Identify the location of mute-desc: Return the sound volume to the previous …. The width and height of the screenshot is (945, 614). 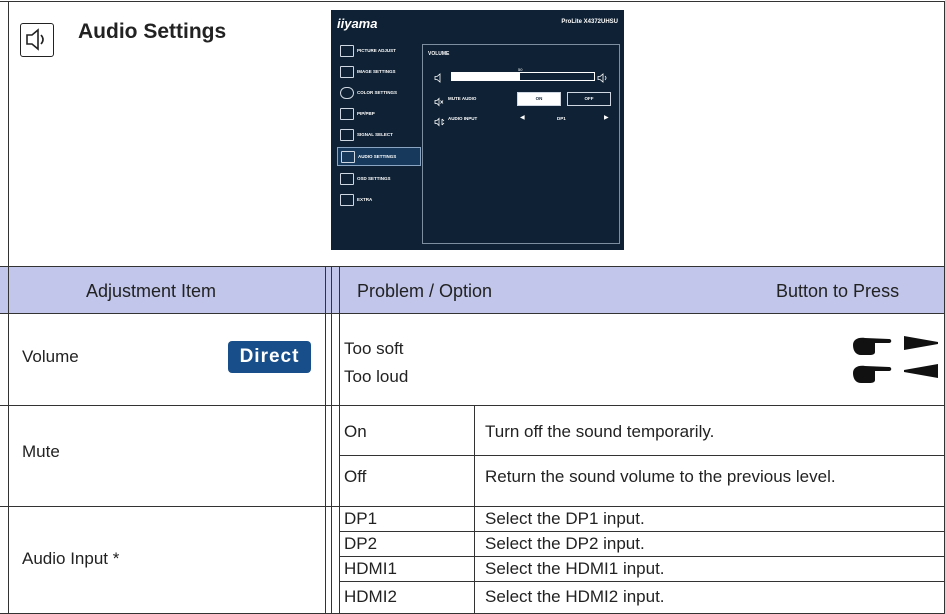
(660, 476).